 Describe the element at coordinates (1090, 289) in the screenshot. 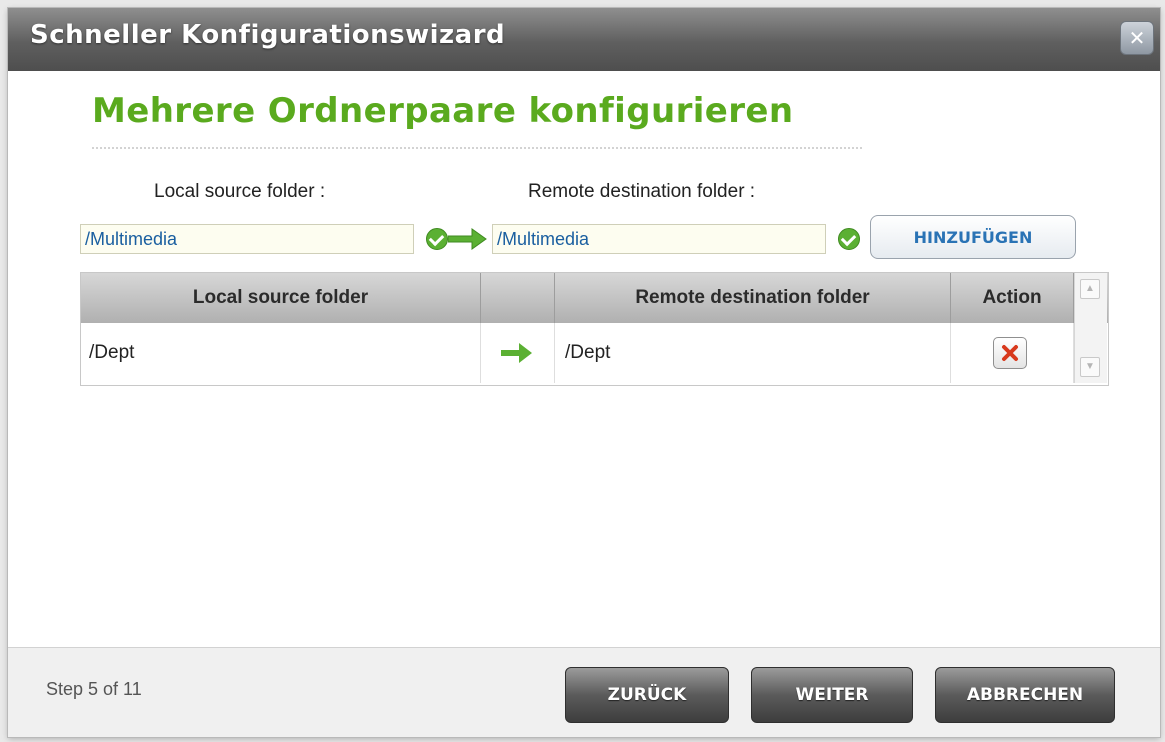

I see `scroll-up-button: ▲` at that location.